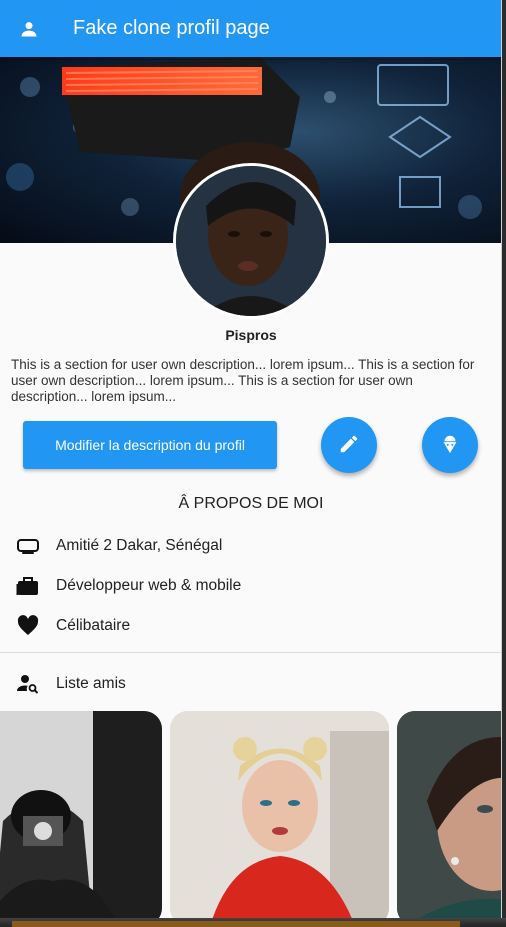 The width and height of the screenshot is (506, 927). I want to click on section-divider, so click(250, 652).